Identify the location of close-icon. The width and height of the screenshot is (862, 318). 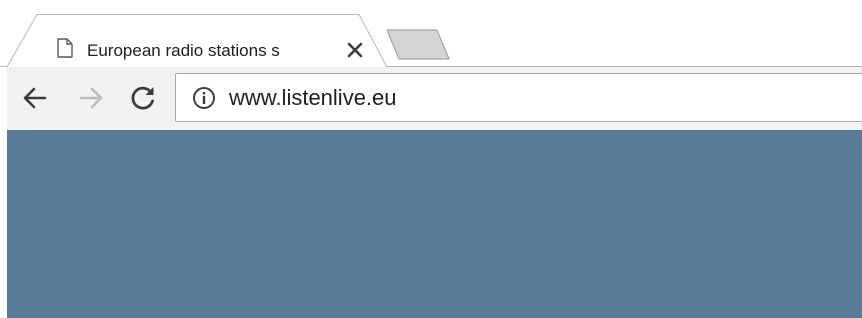
(355, 50).